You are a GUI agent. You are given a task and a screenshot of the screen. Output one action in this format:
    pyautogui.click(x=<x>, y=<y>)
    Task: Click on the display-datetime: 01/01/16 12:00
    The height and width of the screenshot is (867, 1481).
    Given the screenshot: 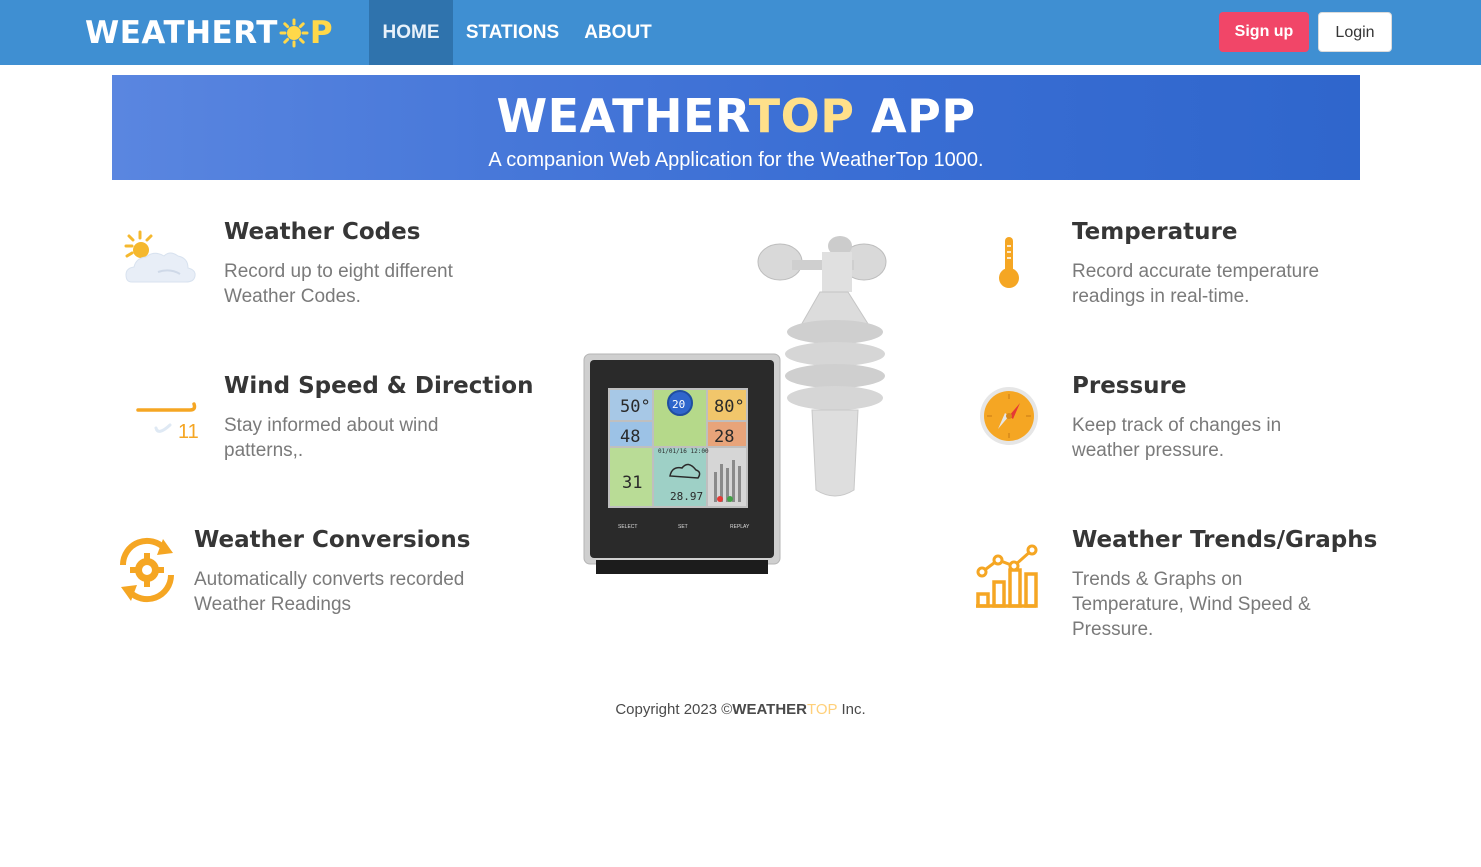 What is the action you would take?
    pyautogui.click(x=683, y=451)
    